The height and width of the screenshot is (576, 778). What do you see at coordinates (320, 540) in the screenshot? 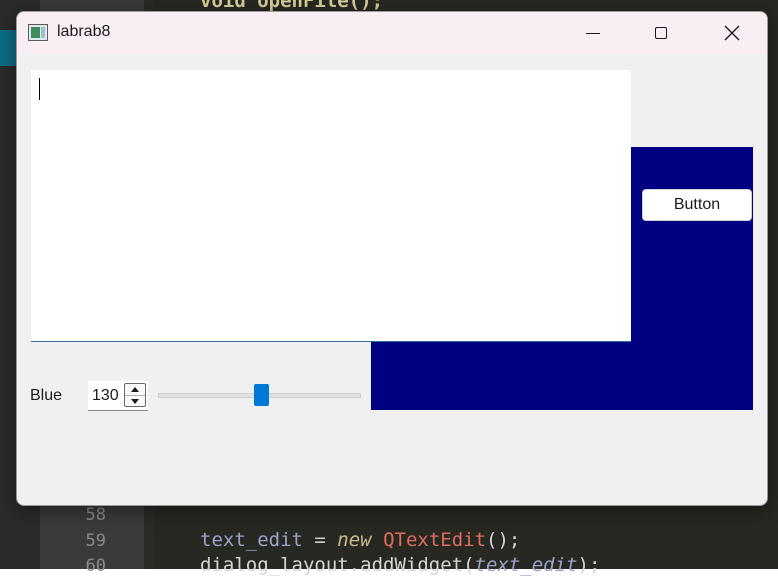
I see `code-token-op: =` at bounding box center [320, 540].